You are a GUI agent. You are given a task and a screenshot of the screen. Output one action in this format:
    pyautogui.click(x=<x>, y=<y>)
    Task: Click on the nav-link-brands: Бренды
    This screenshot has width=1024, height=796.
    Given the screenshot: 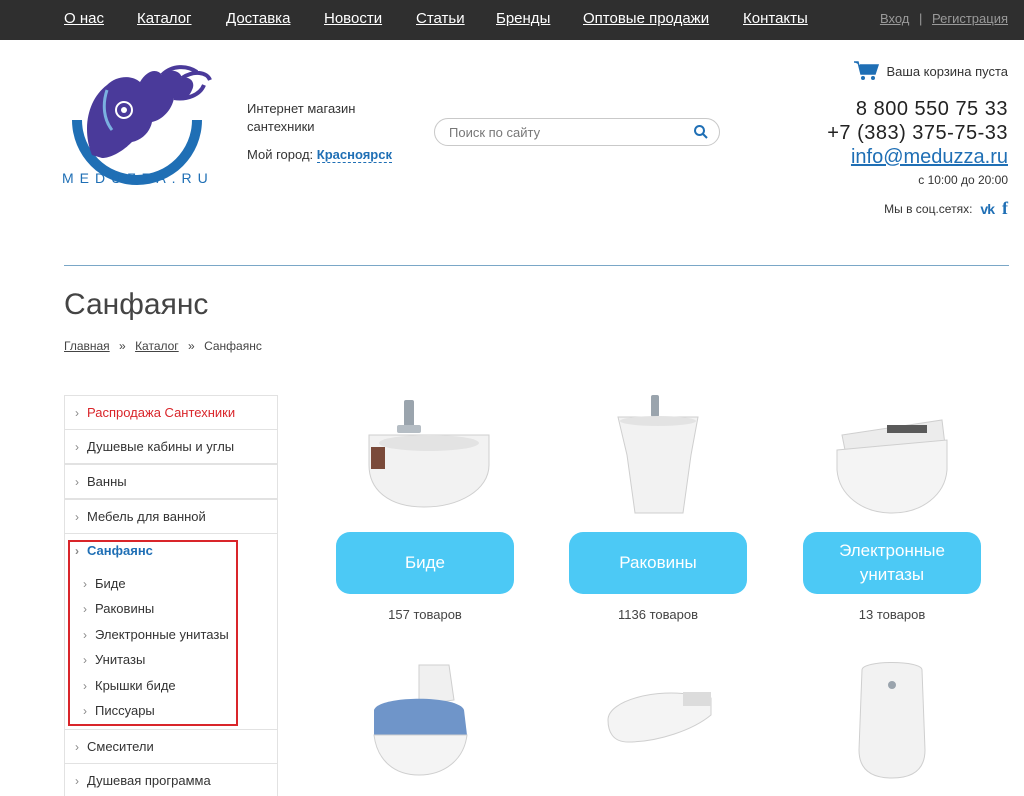 What is the action you would take?
    pyautogui.click(x=523, y=18)
    